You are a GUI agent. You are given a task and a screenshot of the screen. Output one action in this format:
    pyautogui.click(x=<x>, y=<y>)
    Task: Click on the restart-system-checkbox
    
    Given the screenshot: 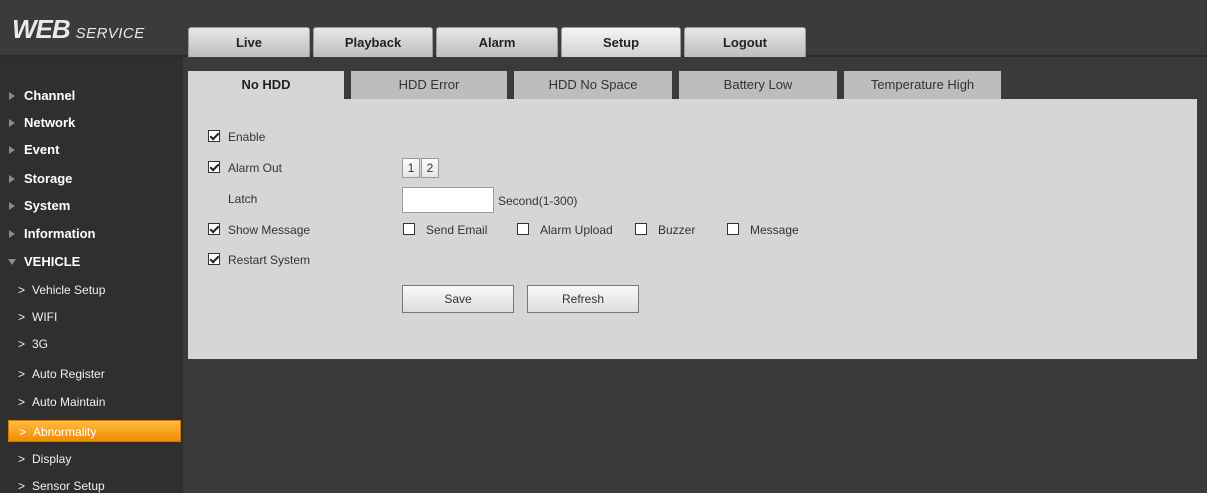 What is the action you would take?
    pyautogui.click(x=214, y=259)
    